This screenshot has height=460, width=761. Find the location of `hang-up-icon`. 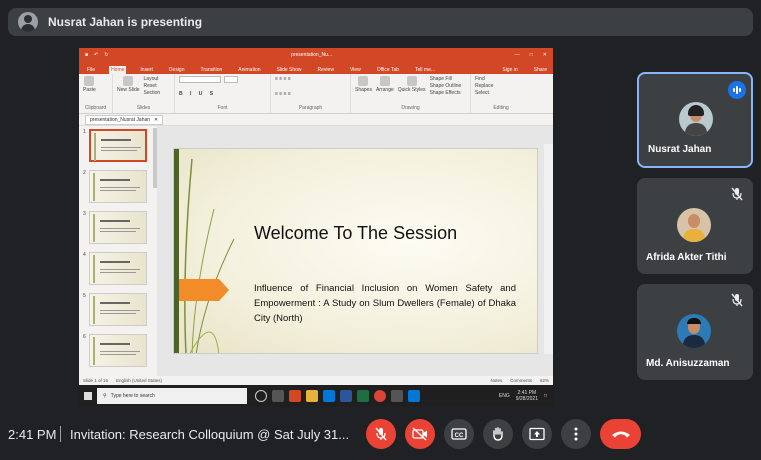

hang-up-icon is located at coordinates (620, 434).